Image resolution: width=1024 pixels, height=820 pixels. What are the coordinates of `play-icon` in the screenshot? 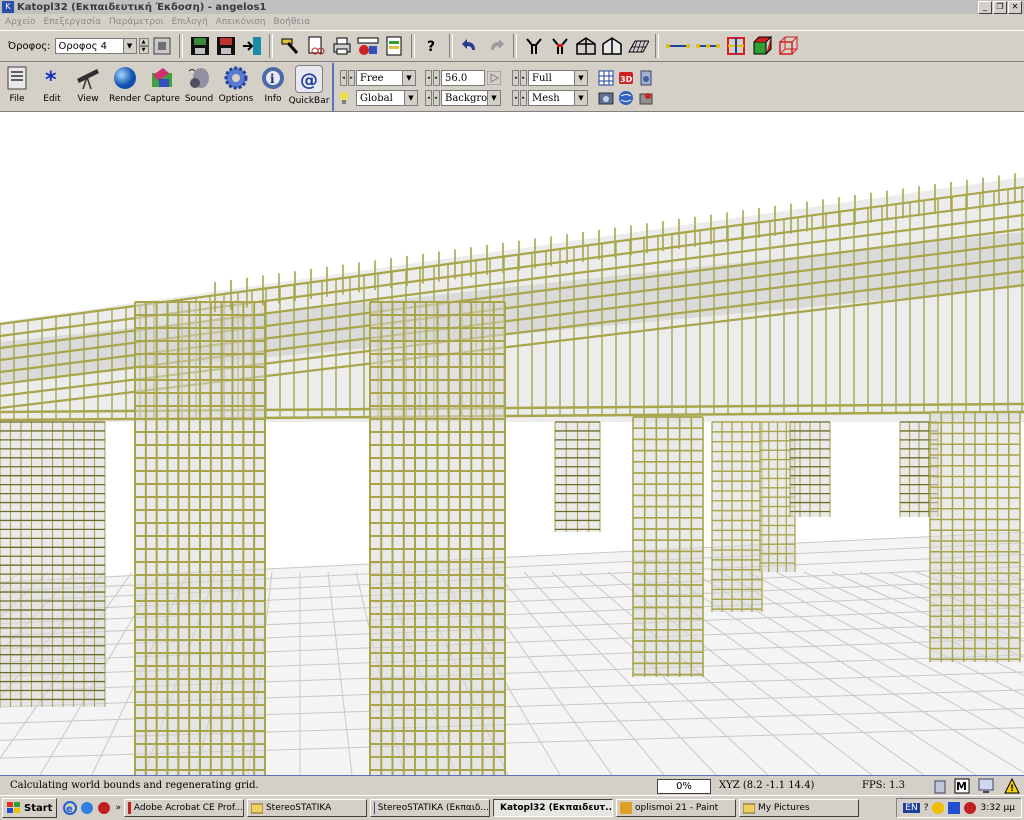 It's located at (494, 78).